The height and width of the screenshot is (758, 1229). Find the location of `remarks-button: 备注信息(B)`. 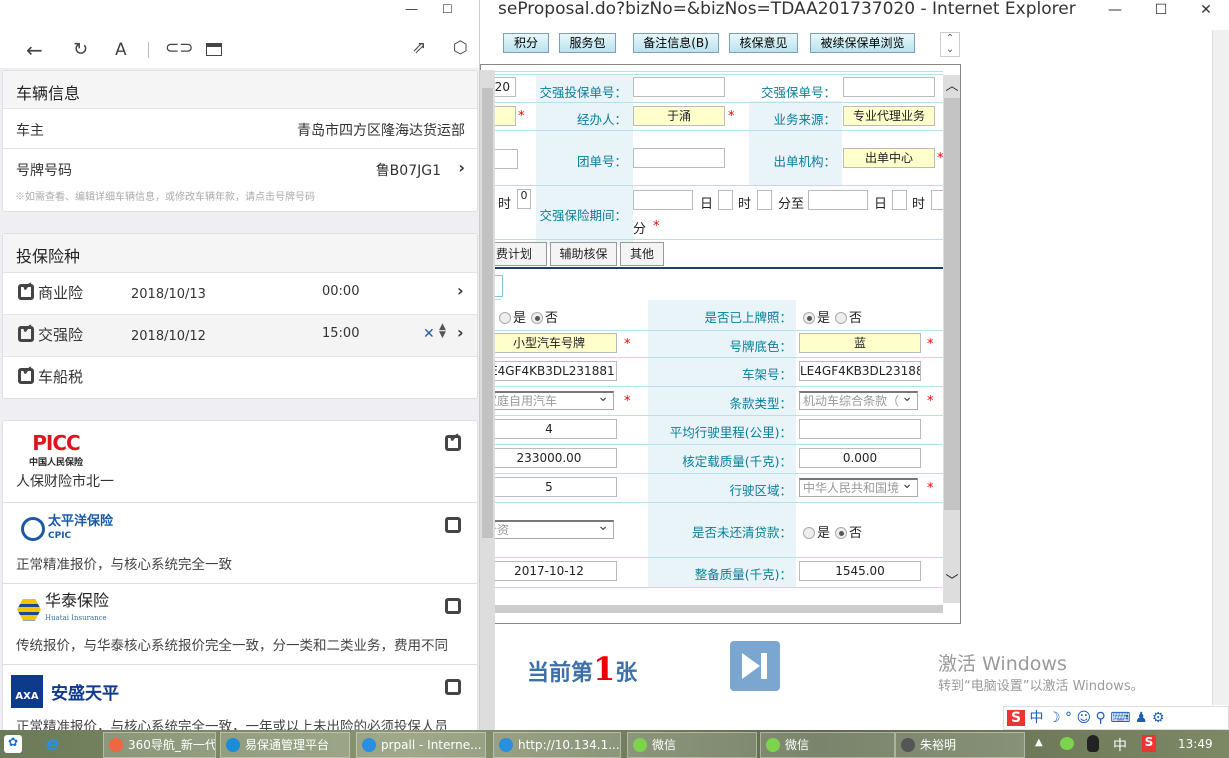

remarks-button: 备注信息(B) is located at coordinates (676, 43).